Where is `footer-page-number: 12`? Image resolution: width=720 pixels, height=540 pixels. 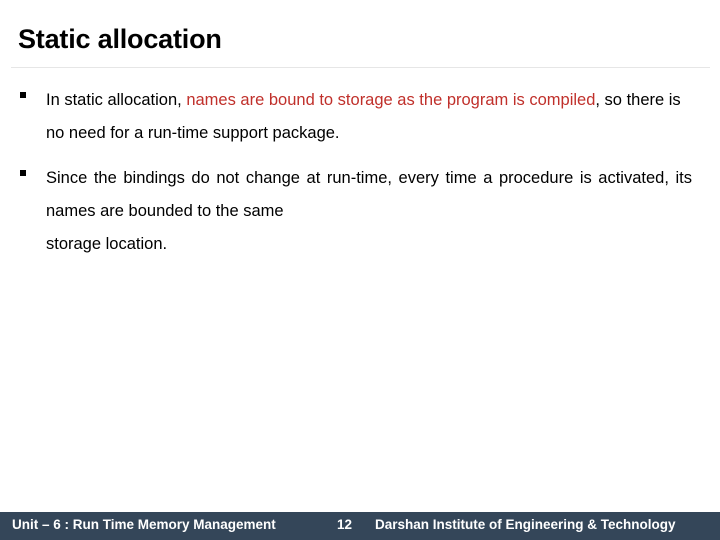
footer-page-number: 12 is located at coordinates (345, 524).